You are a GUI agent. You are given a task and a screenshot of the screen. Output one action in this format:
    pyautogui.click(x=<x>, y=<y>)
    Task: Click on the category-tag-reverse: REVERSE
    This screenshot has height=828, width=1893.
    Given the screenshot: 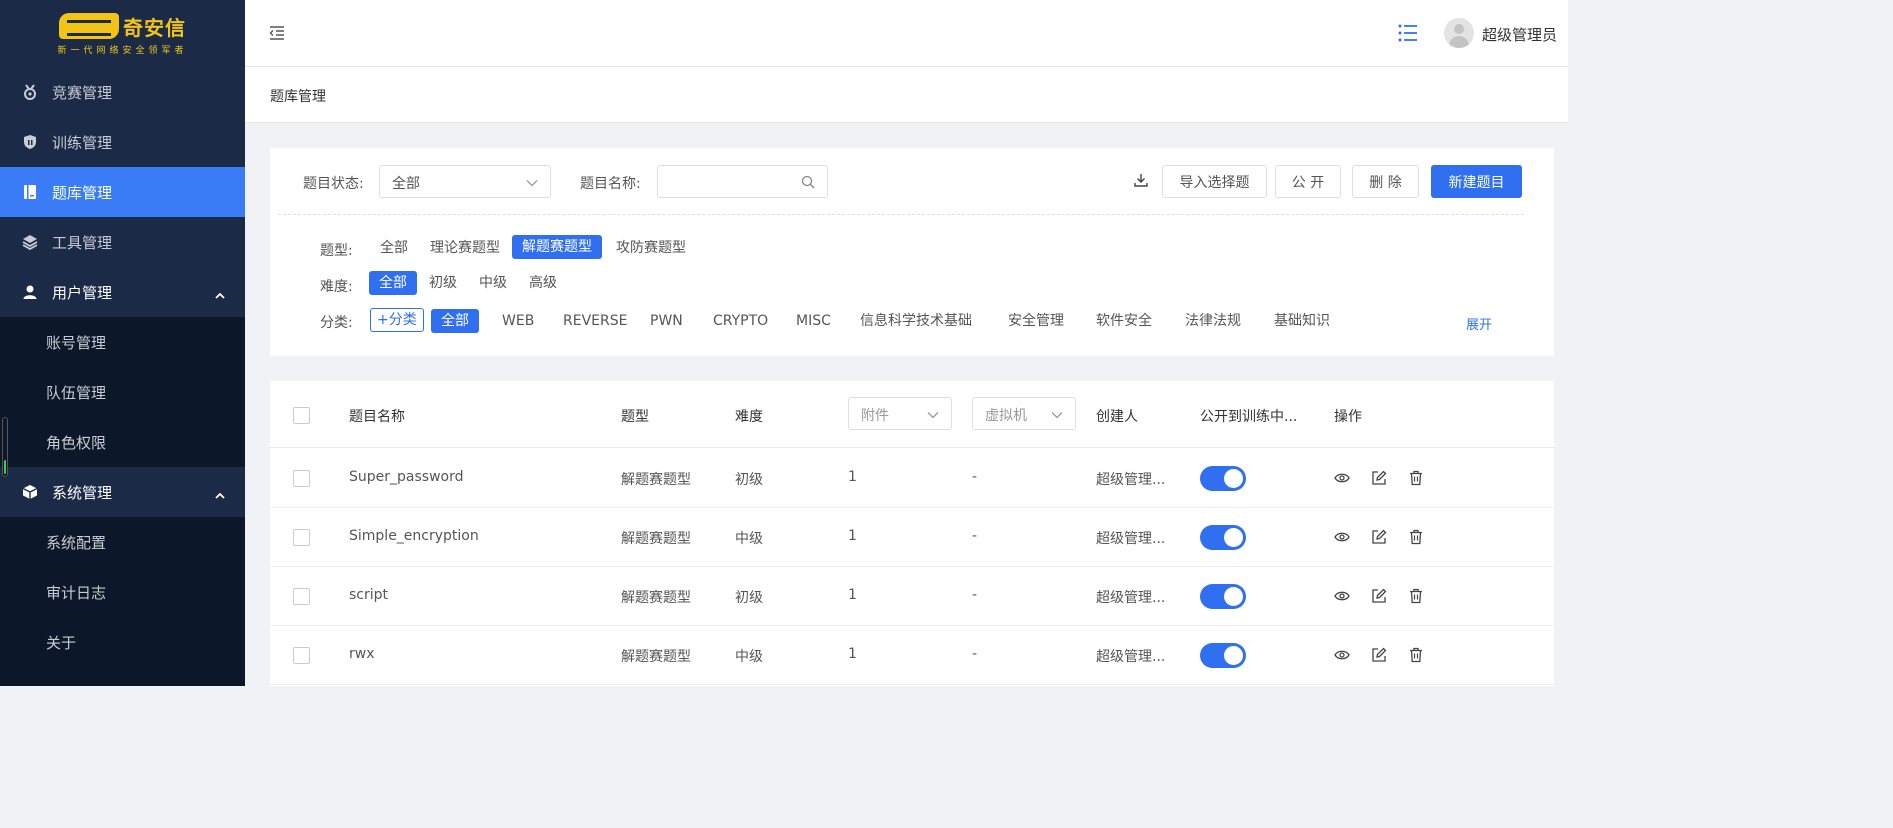 What is the action you would take?
    pyautogui.click(x=595, y=321)
    